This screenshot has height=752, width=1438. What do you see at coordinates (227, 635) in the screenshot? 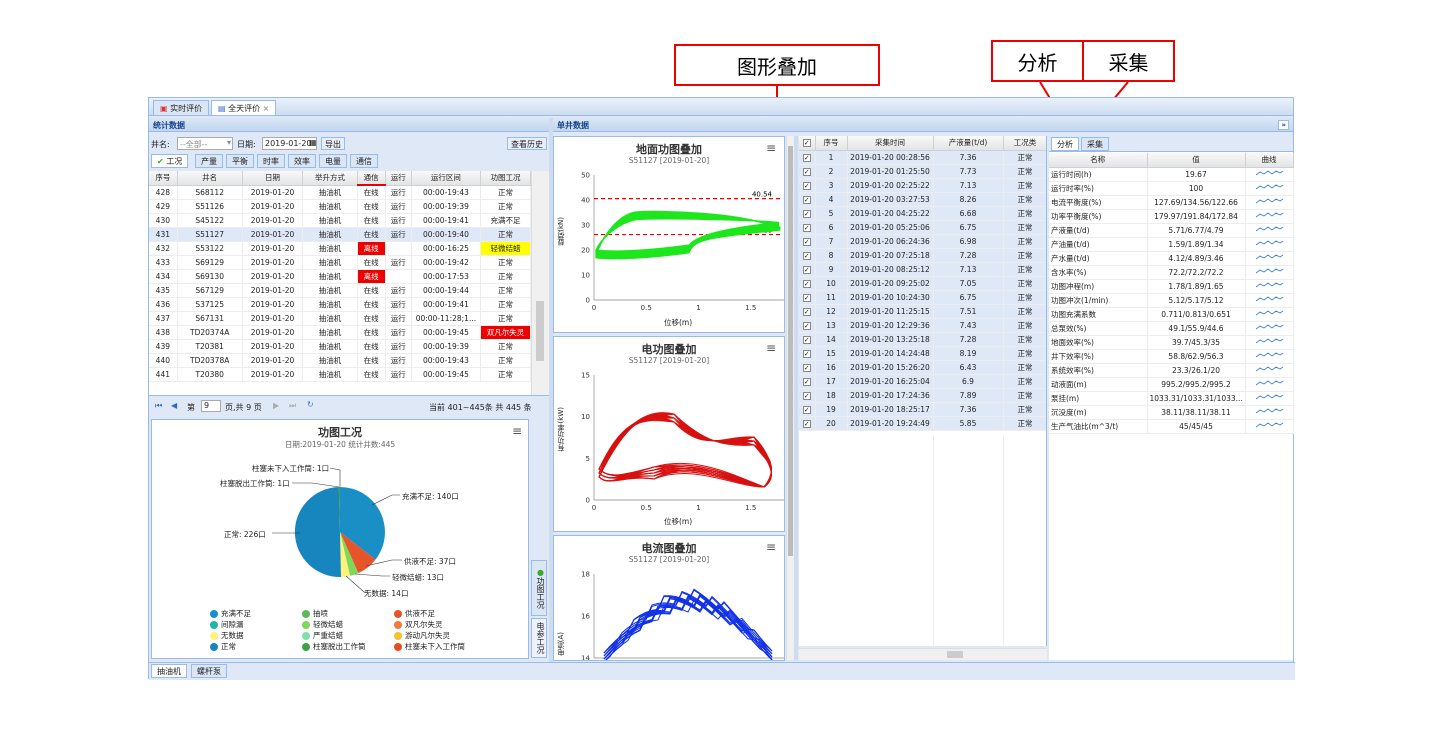
I see `legend-item: 无数据` at bounding box center [227, 635].